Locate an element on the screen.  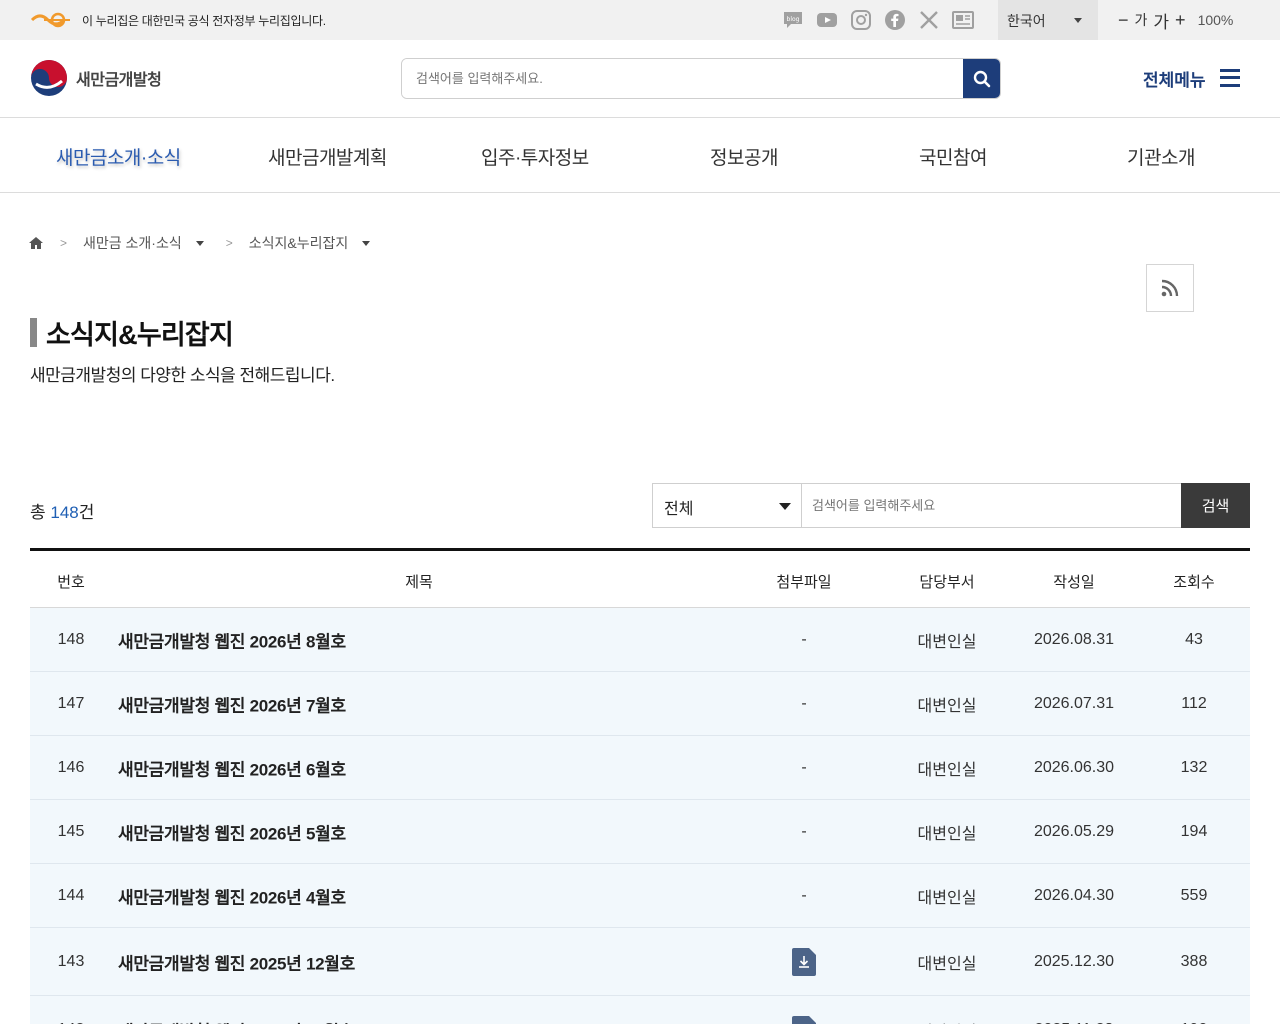
list-search-button: 검색 is located at coordinates (1215, 505).